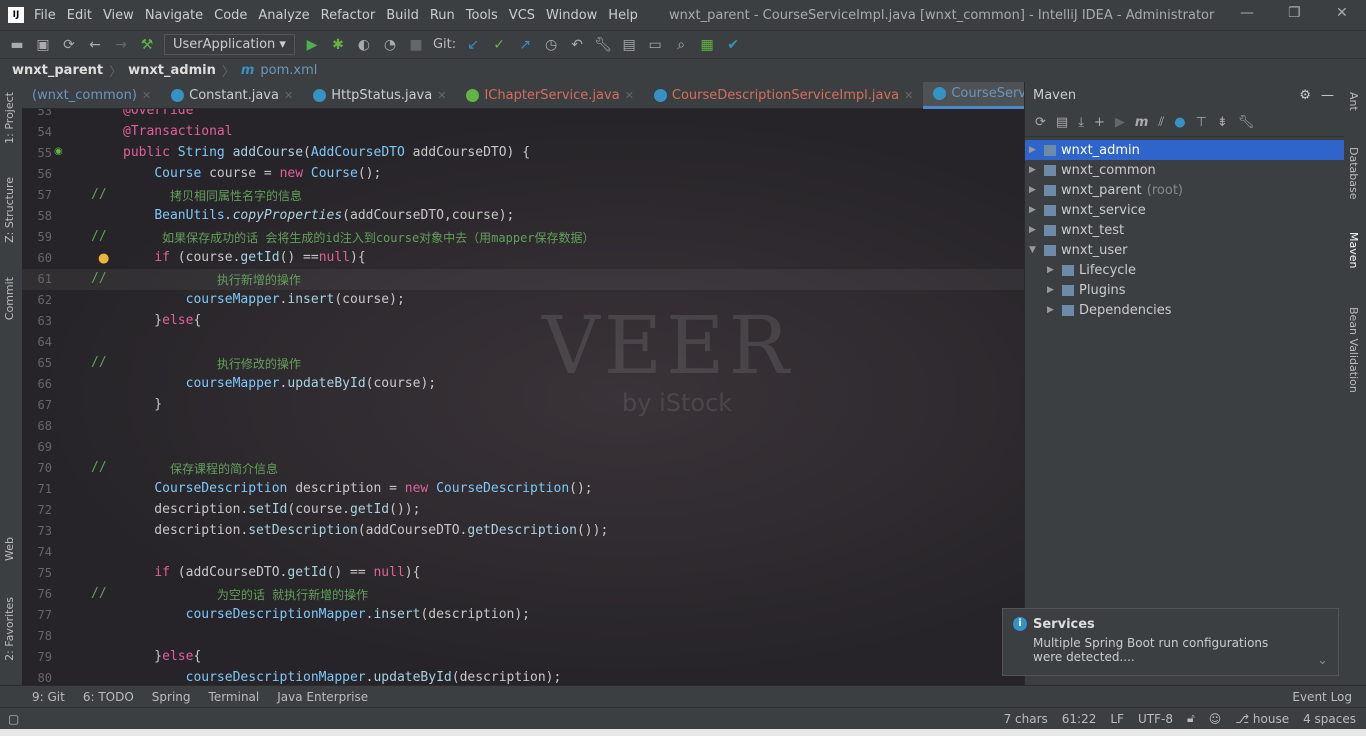 Image resolution: width=1366 pixels, height=736 pixels. What do you see at coordinates (629, 45) in the screenshot?
I see `project-structure-icon: ▤` at bounding box center [629, 45].